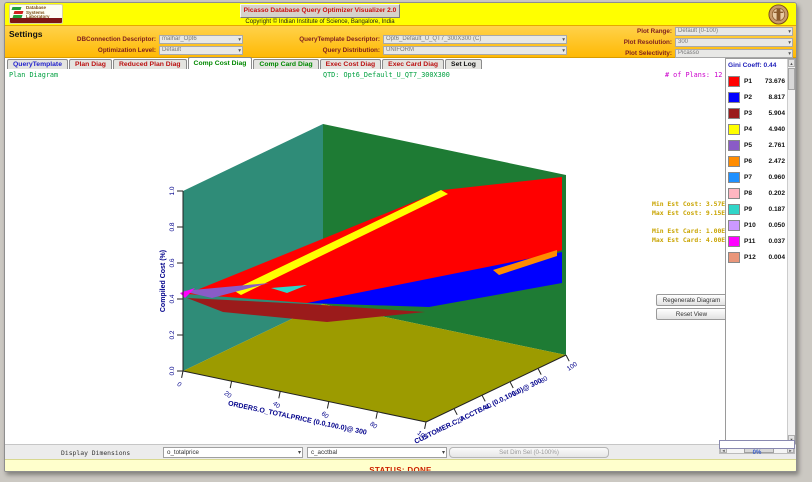 Image resolution: width=812 pixels, height=482 pixels. I want to click on dsl-logo-band, so click(36, 20).